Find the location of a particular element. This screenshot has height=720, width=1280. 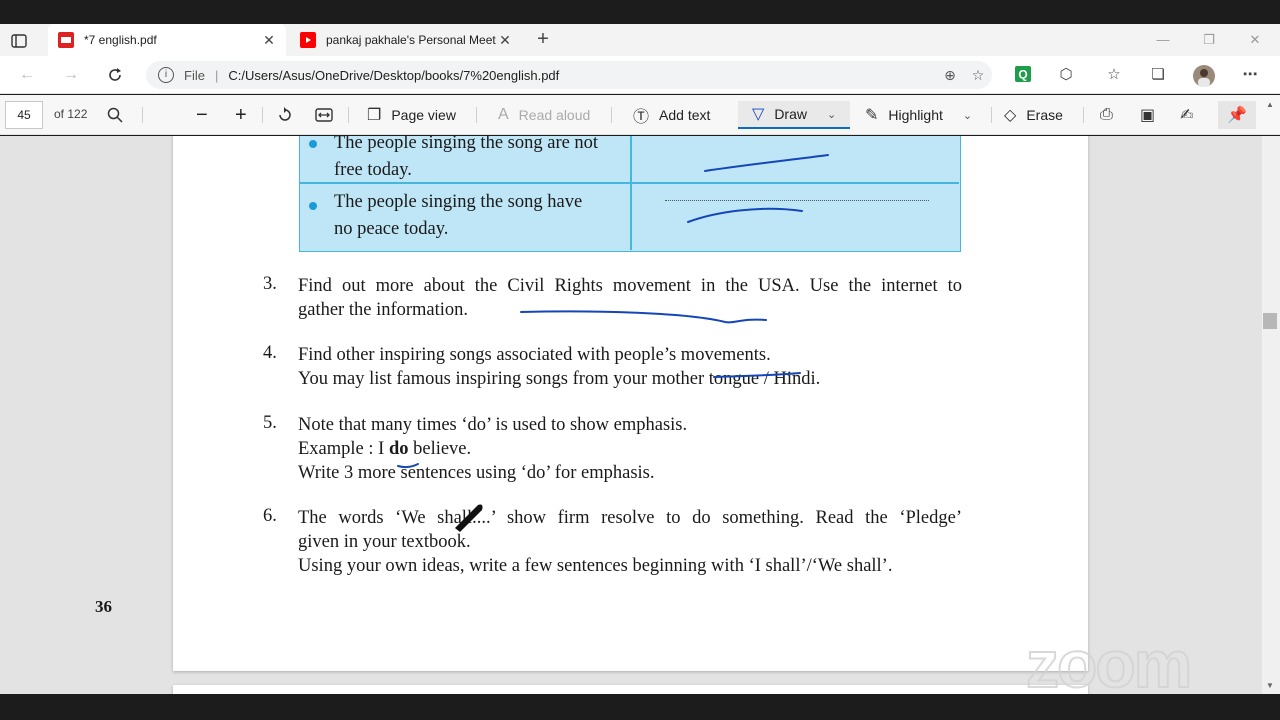

question-line: given in your textbook. is located at coordinates (384, 542).